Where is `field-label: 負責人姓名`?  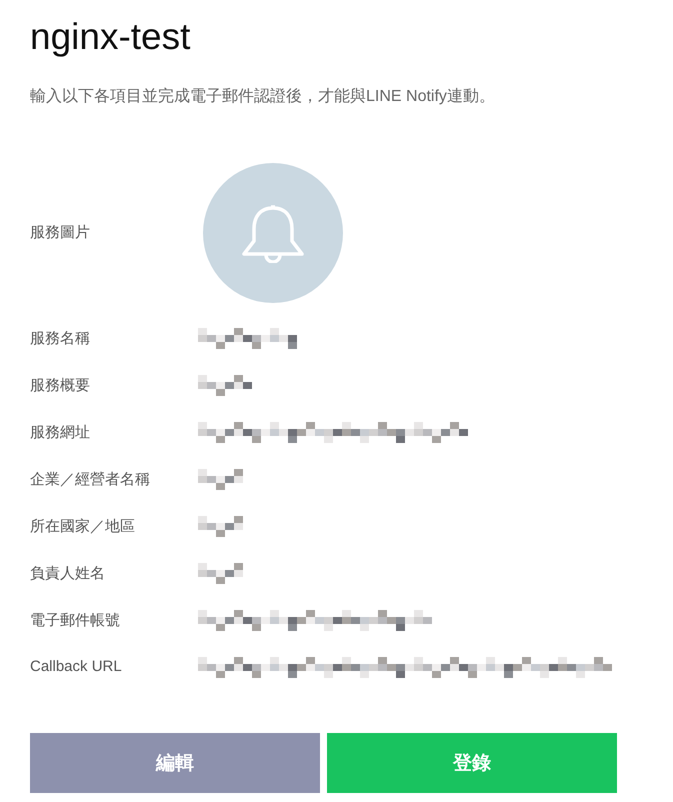
field-label: 負責人姓名 is located at coordinates (67, 573).